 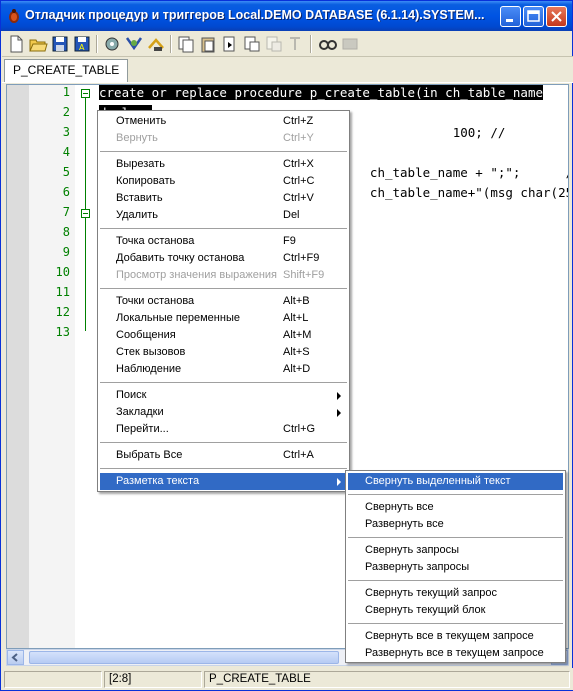 I want to click on maximize-icon, so click(x=533, y=16).